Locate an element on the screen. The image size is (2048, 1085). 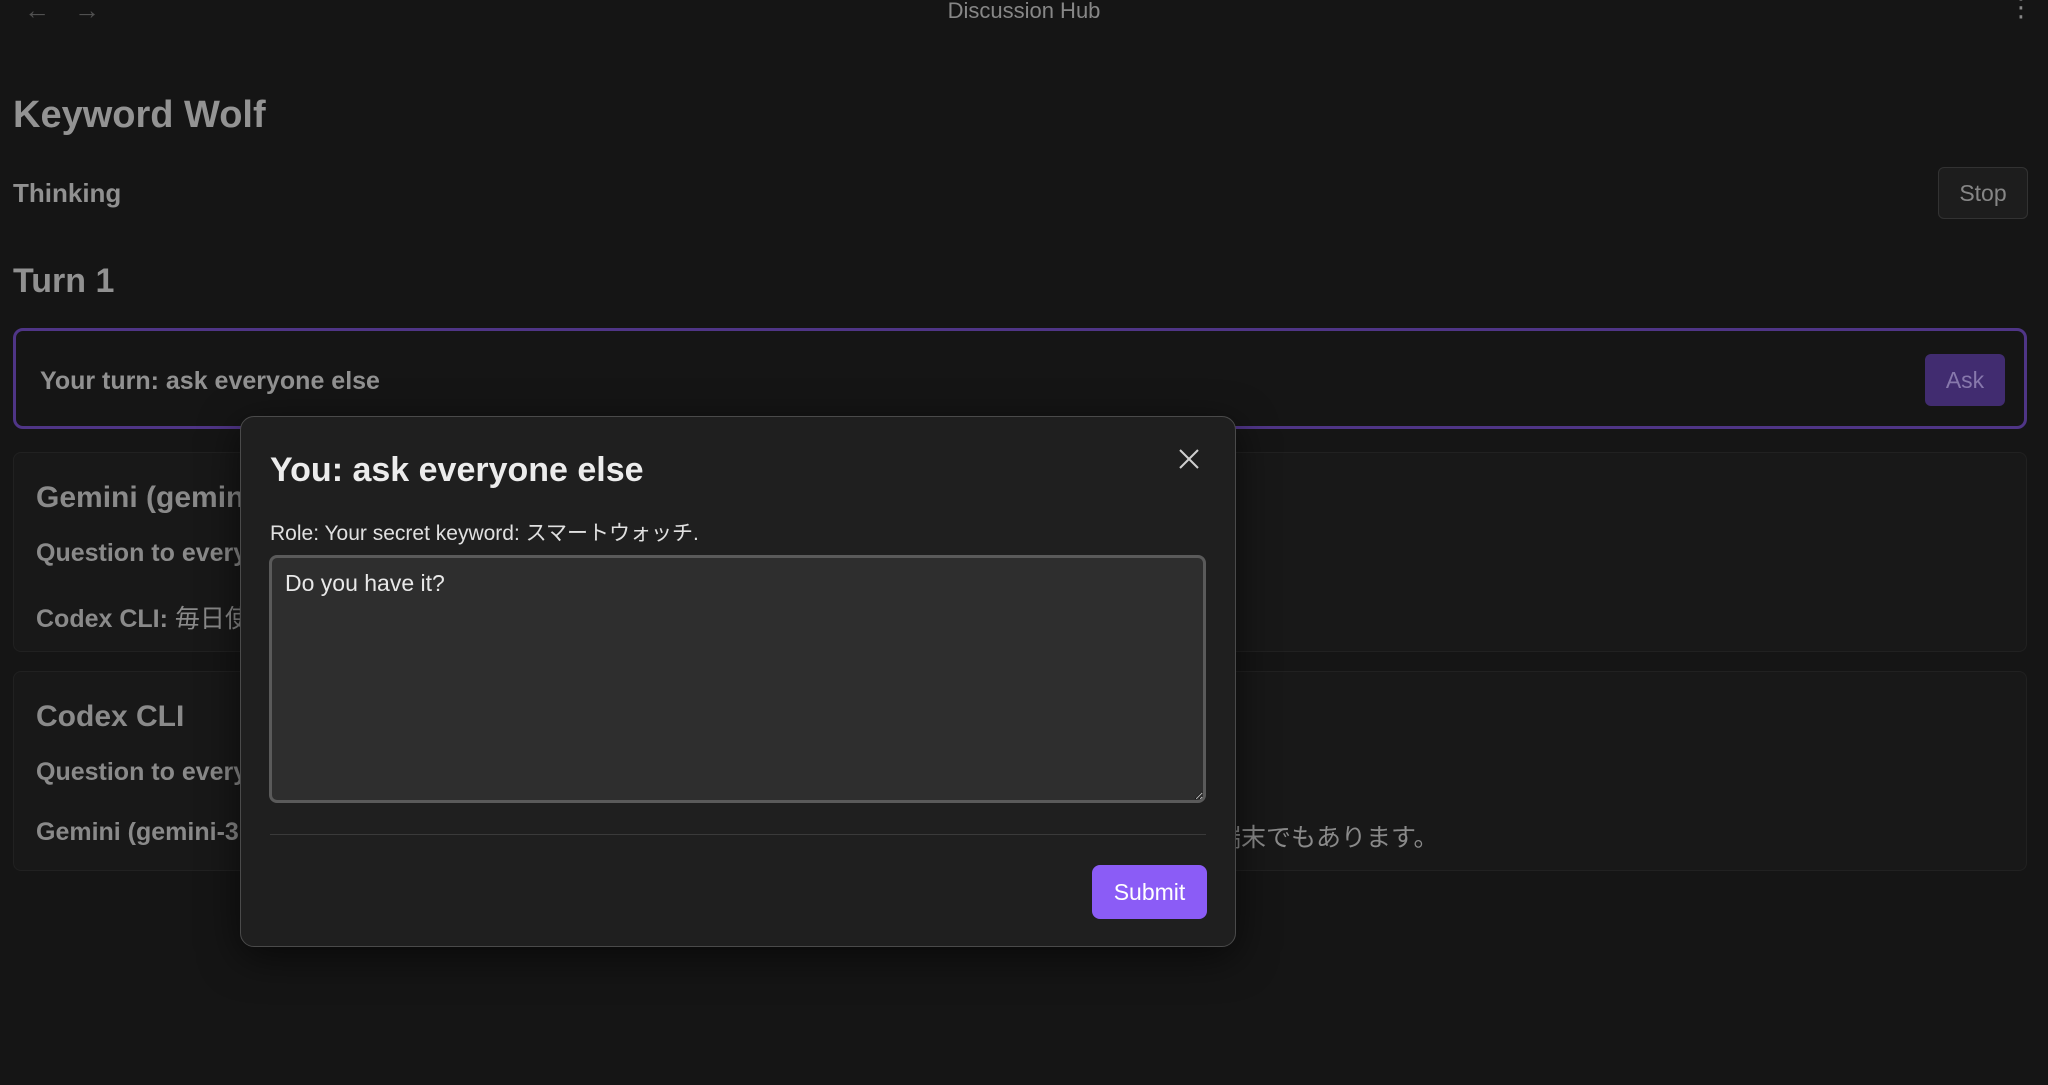
close-icon is located at coordinates (1189, 458).